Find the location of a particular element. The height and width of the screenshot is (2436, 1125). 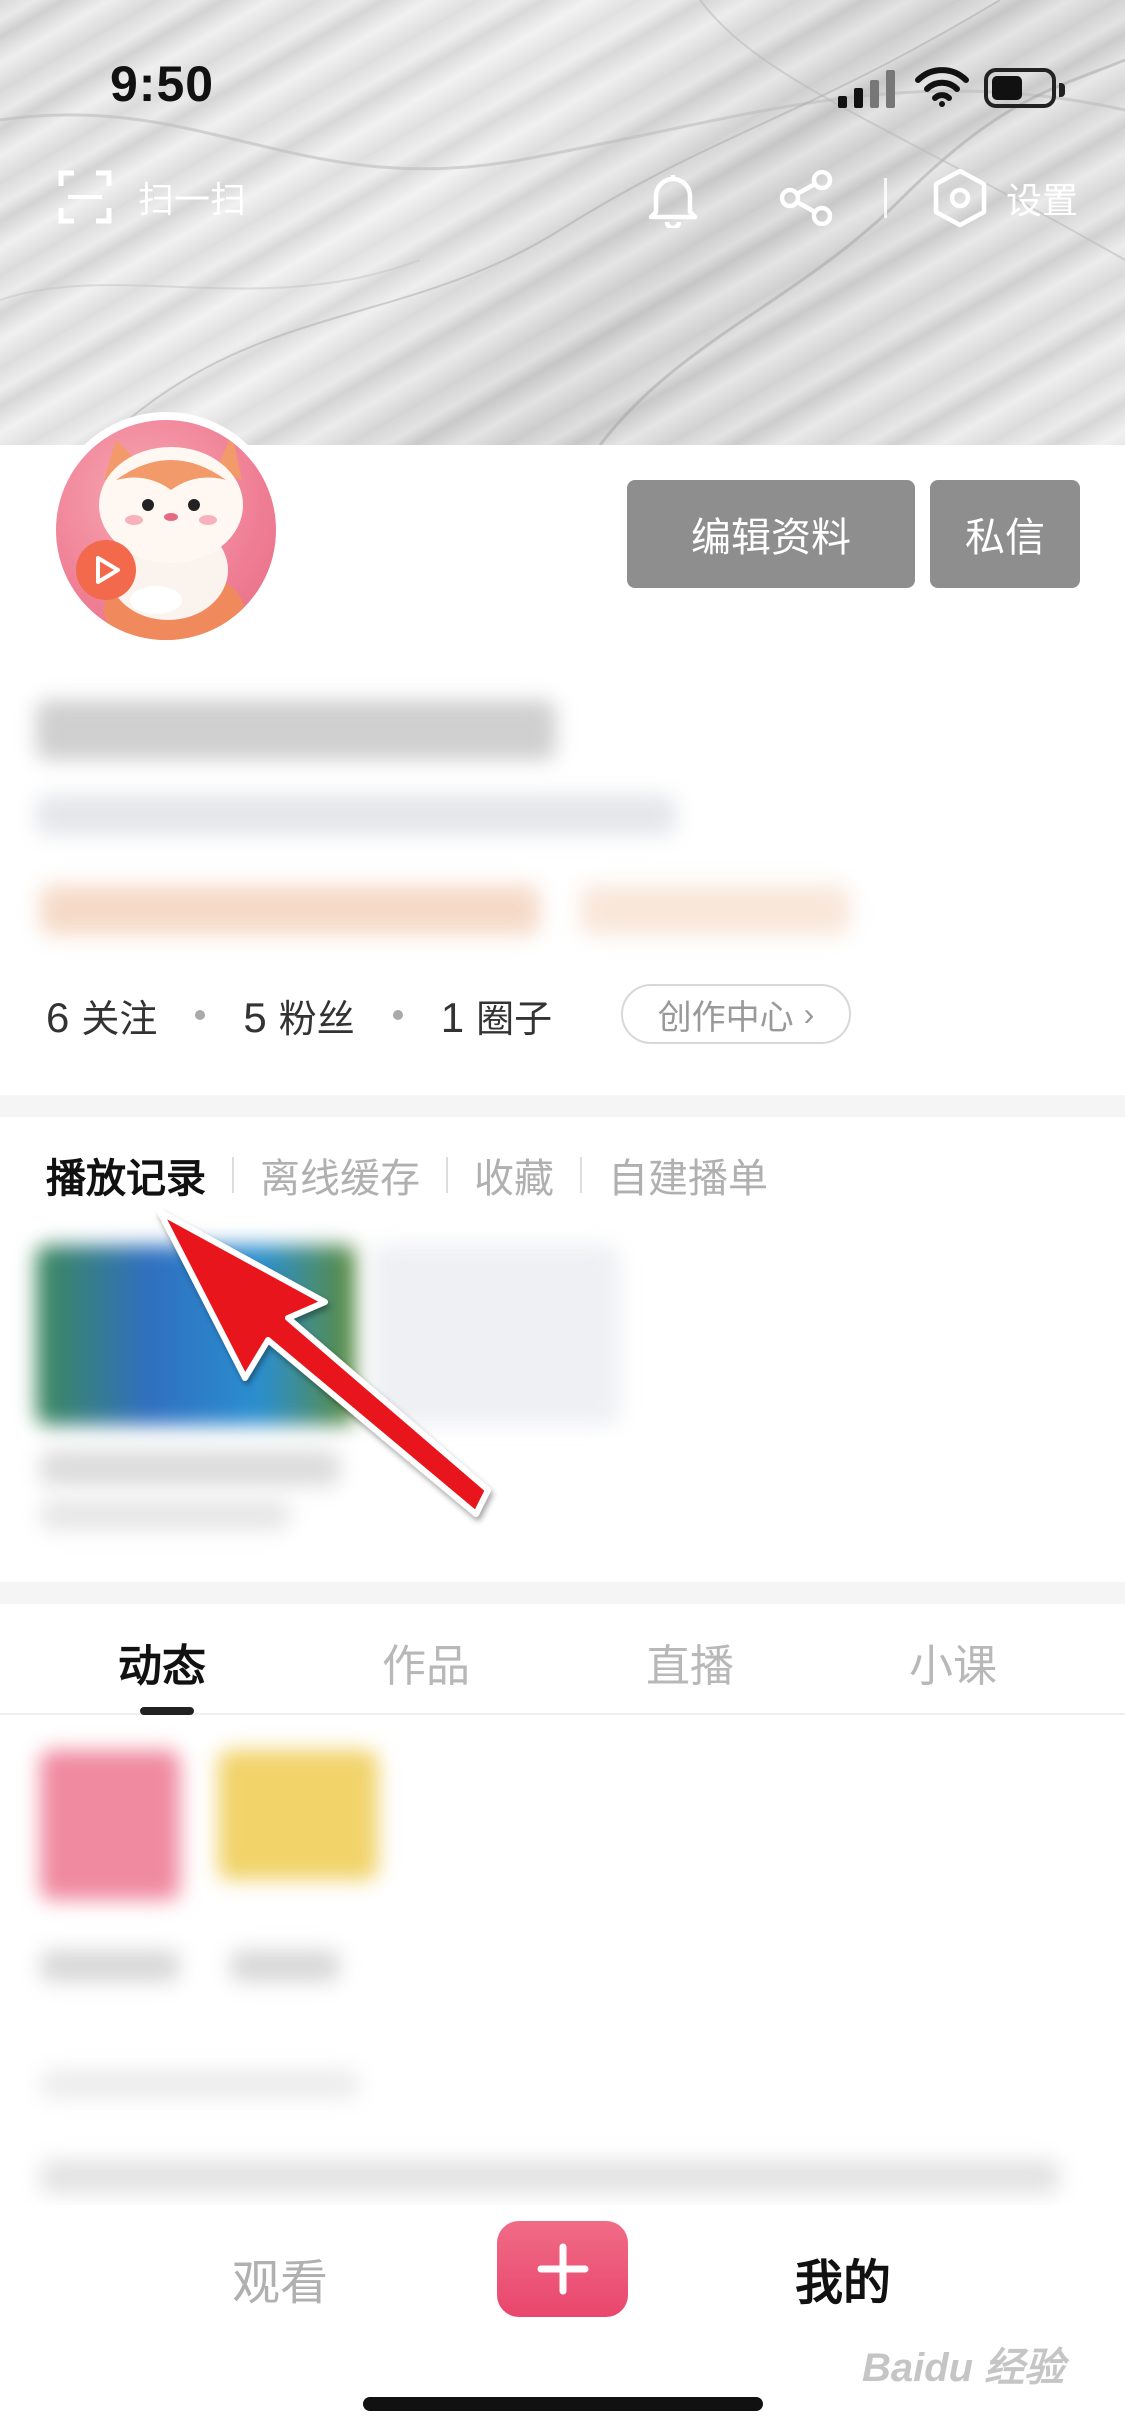

tab-custom-playlist: 自建播单 is located at coordinates (688, 1175).